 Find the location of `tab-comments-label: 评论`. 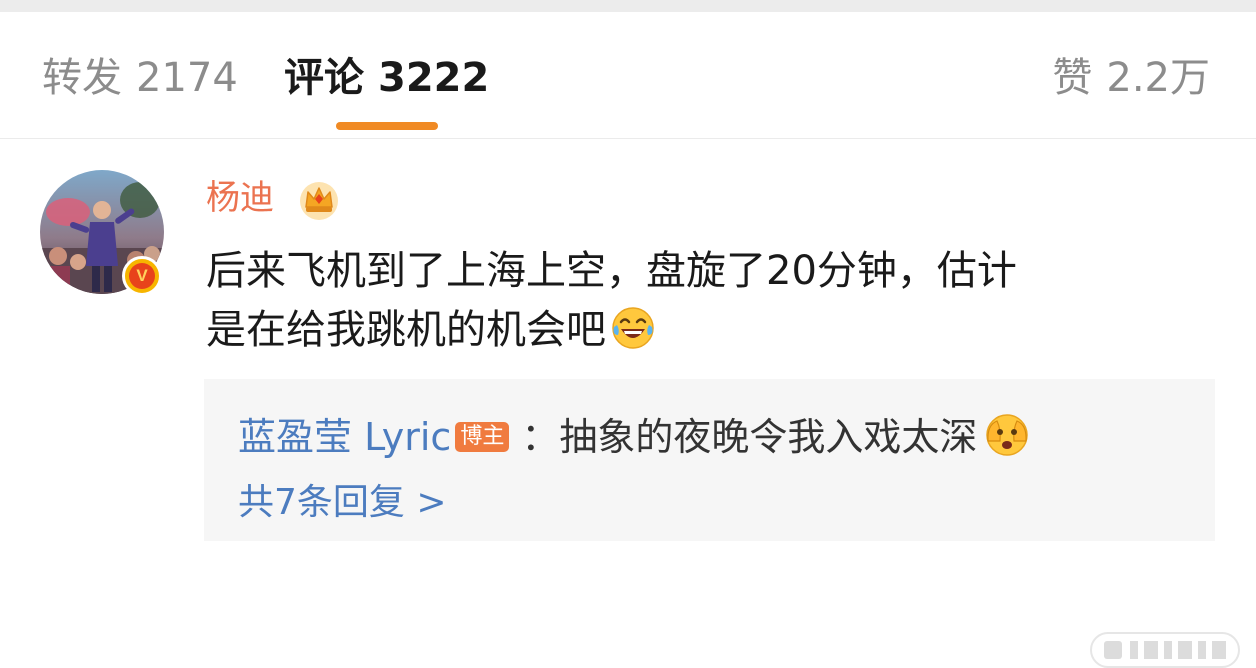

tab-comments-label: 评论 is located at coordinates (324, 78).